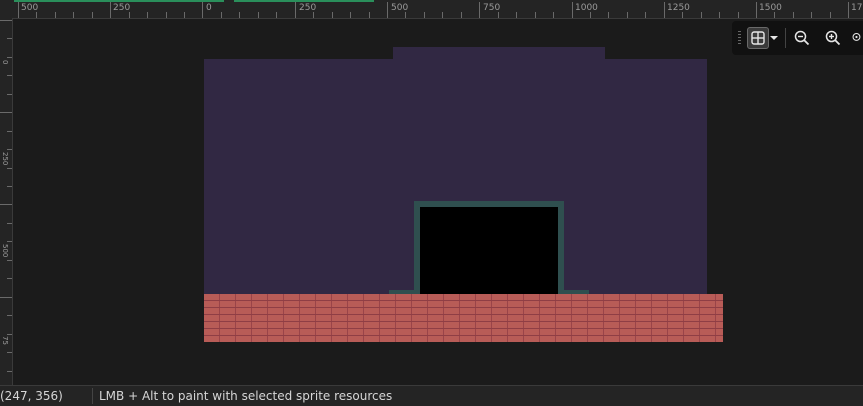 The height and width of the screenshot is (406, 863). I want to click on chevron-down-icon, so click(774, 38).